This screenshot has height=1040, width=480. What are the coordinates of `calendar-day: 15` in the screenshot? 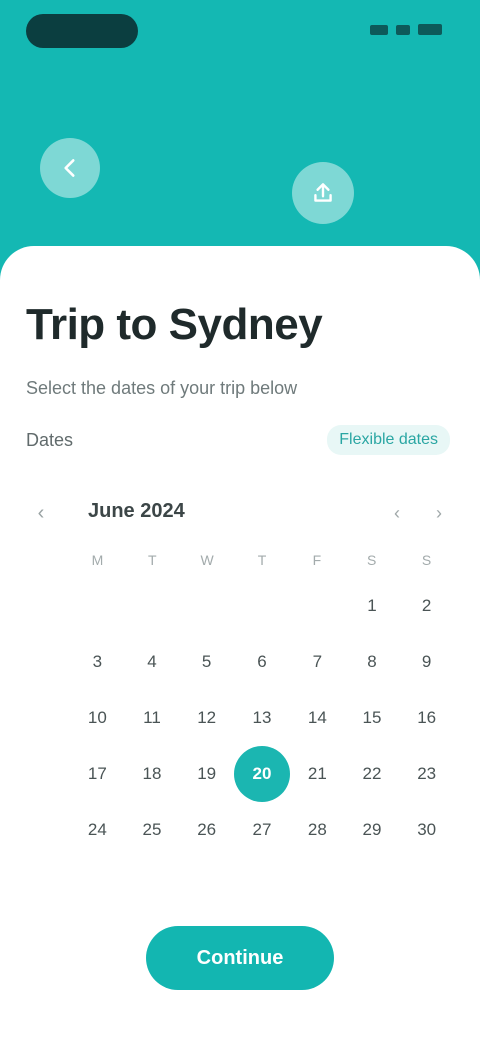 It's located at (372, 718).